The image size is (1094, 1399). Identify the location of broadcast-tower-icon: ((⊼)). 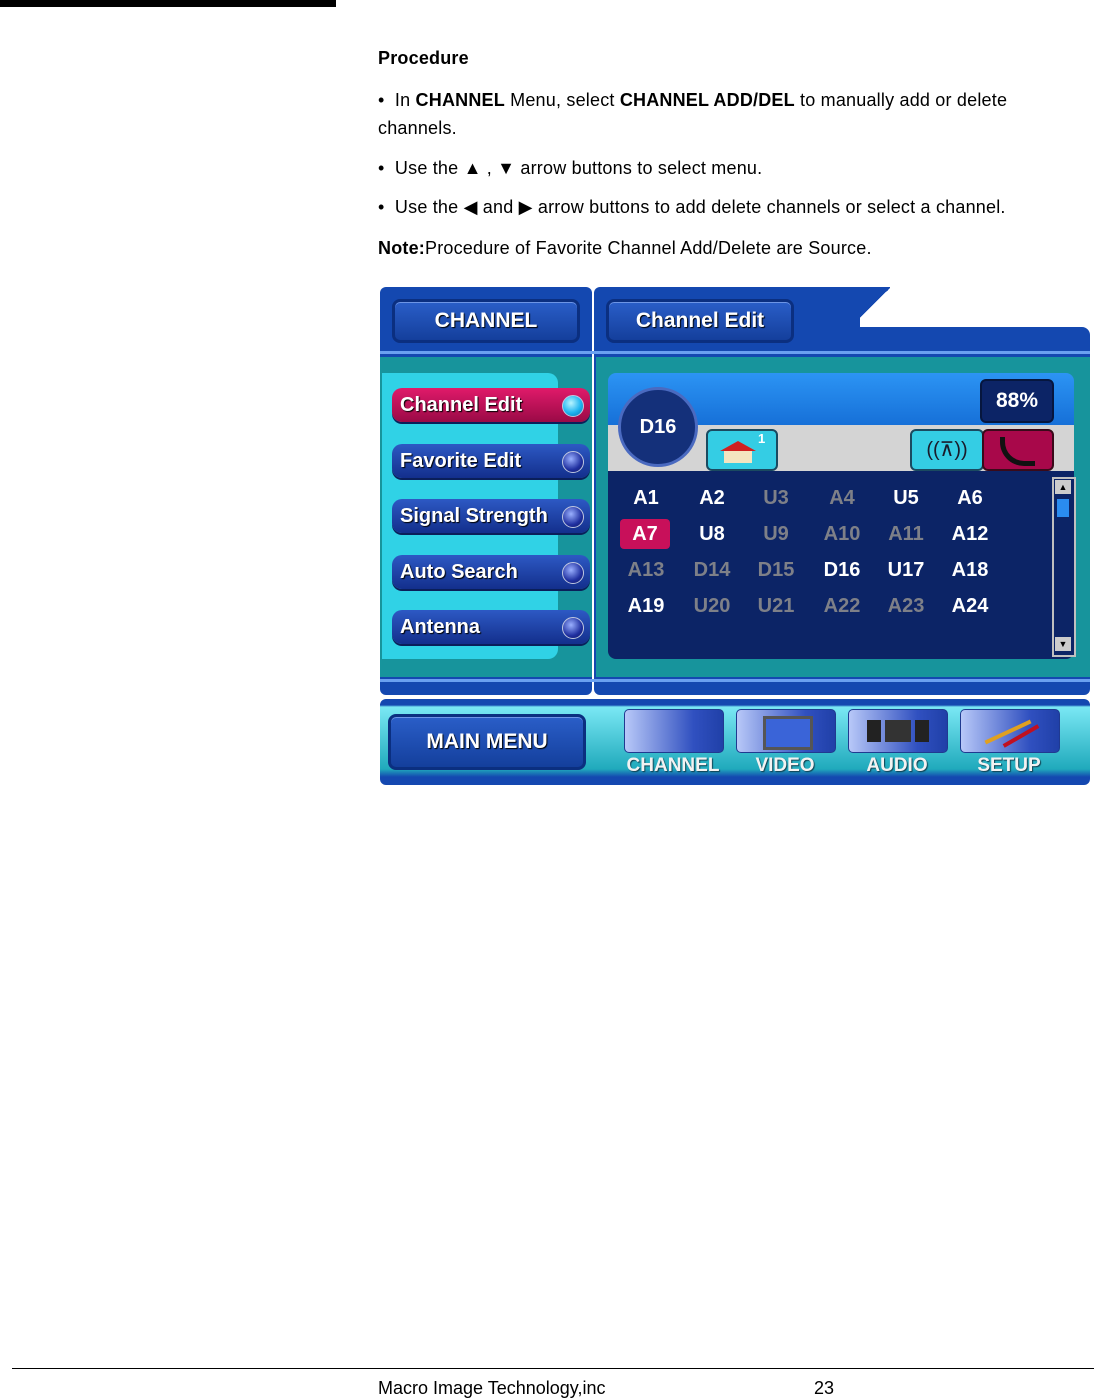
(947, 450).